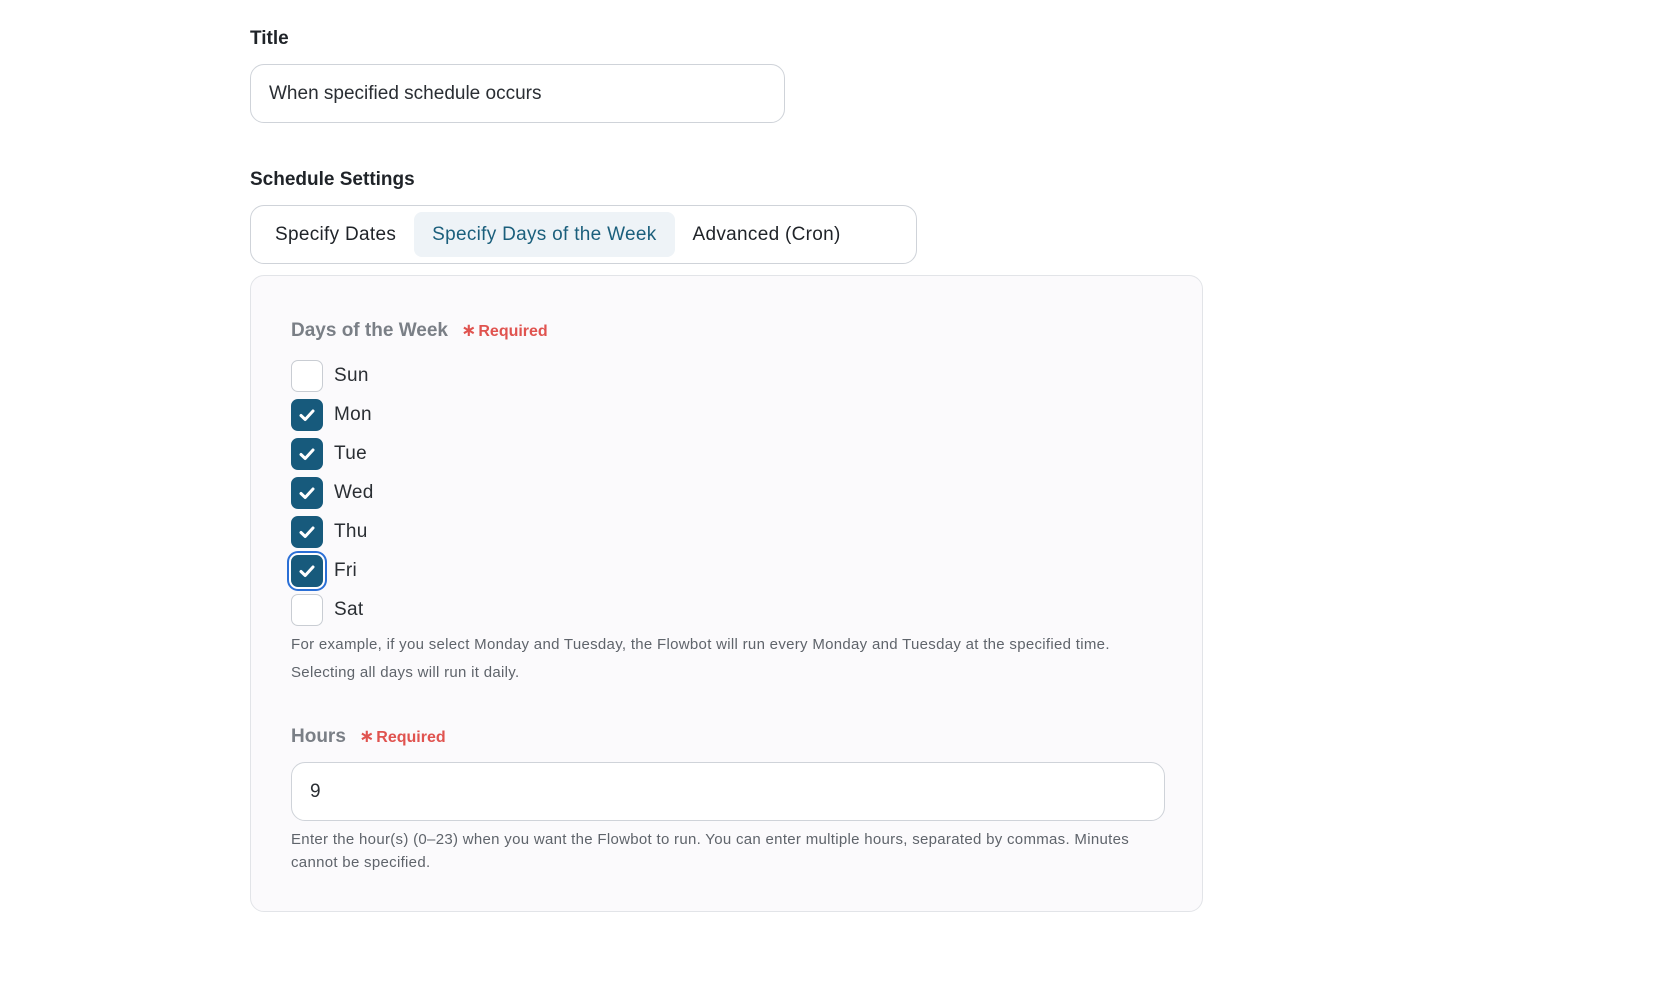  Describe the element at coordinates (332, 414) in the screenshot. I see `day-option-mon: Mon` at that location.